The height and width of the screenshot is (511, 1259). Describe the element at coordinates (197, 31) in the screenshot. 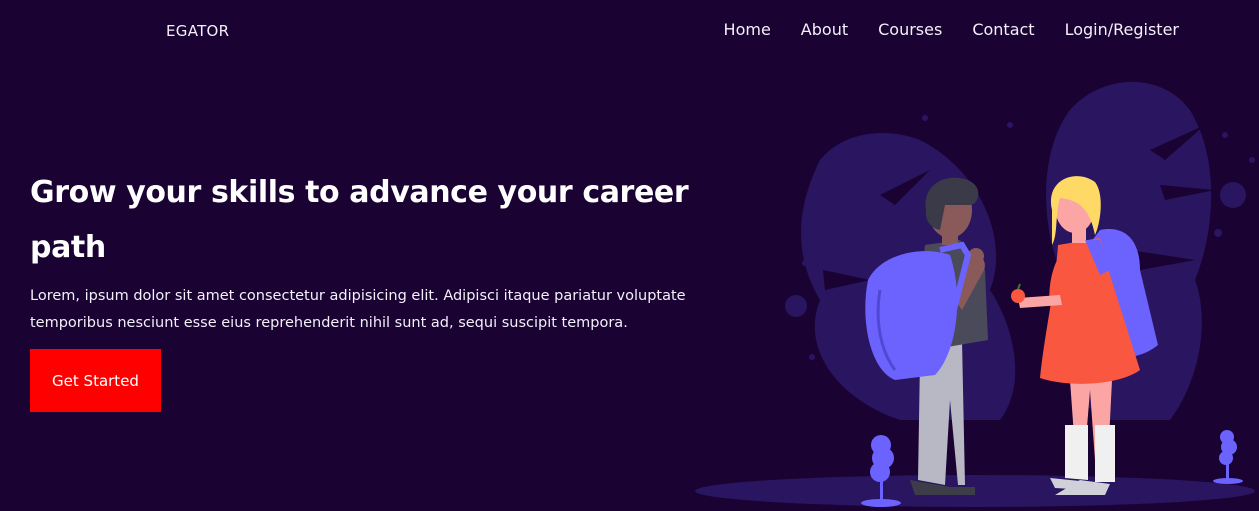

I see `brand-logo: EGATOR` at that location.